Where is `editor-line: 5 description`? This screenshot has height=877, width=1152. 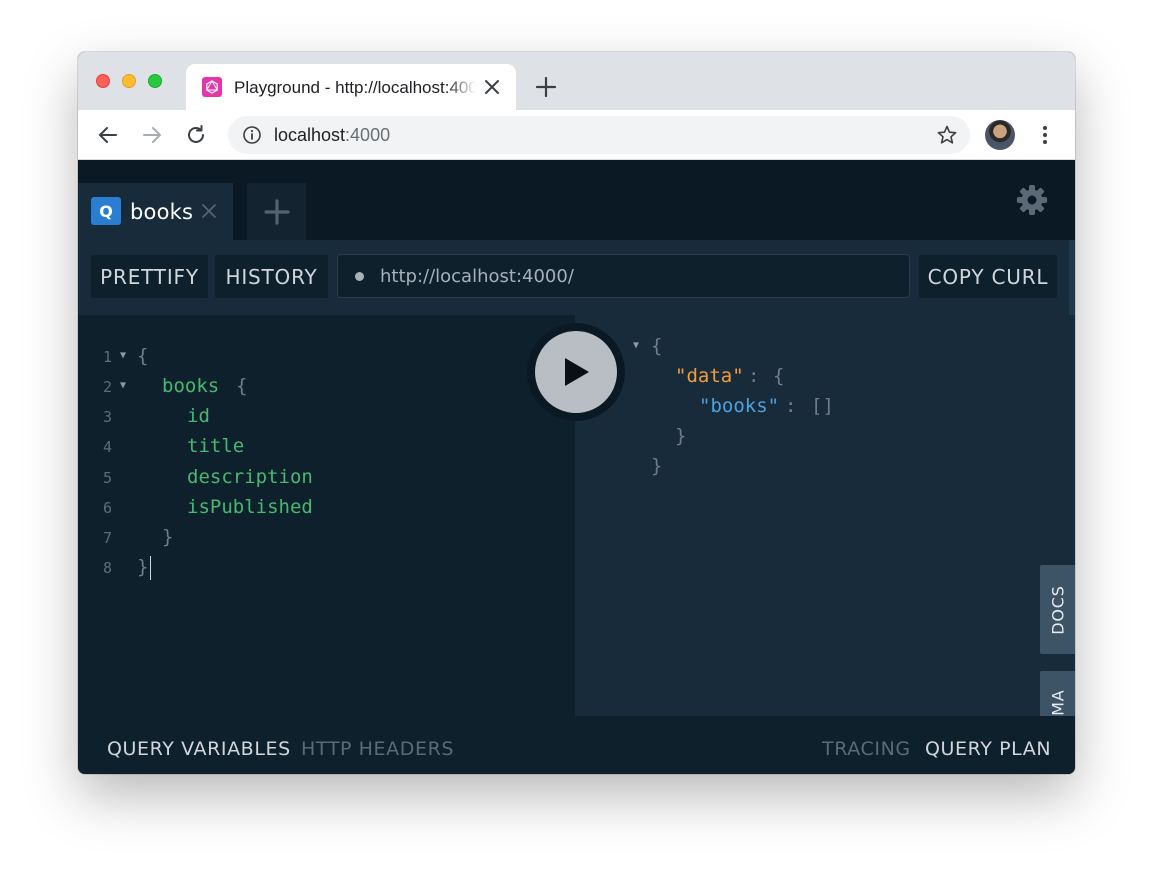 editor-line: 5 description is located at coordinates (195, 481).